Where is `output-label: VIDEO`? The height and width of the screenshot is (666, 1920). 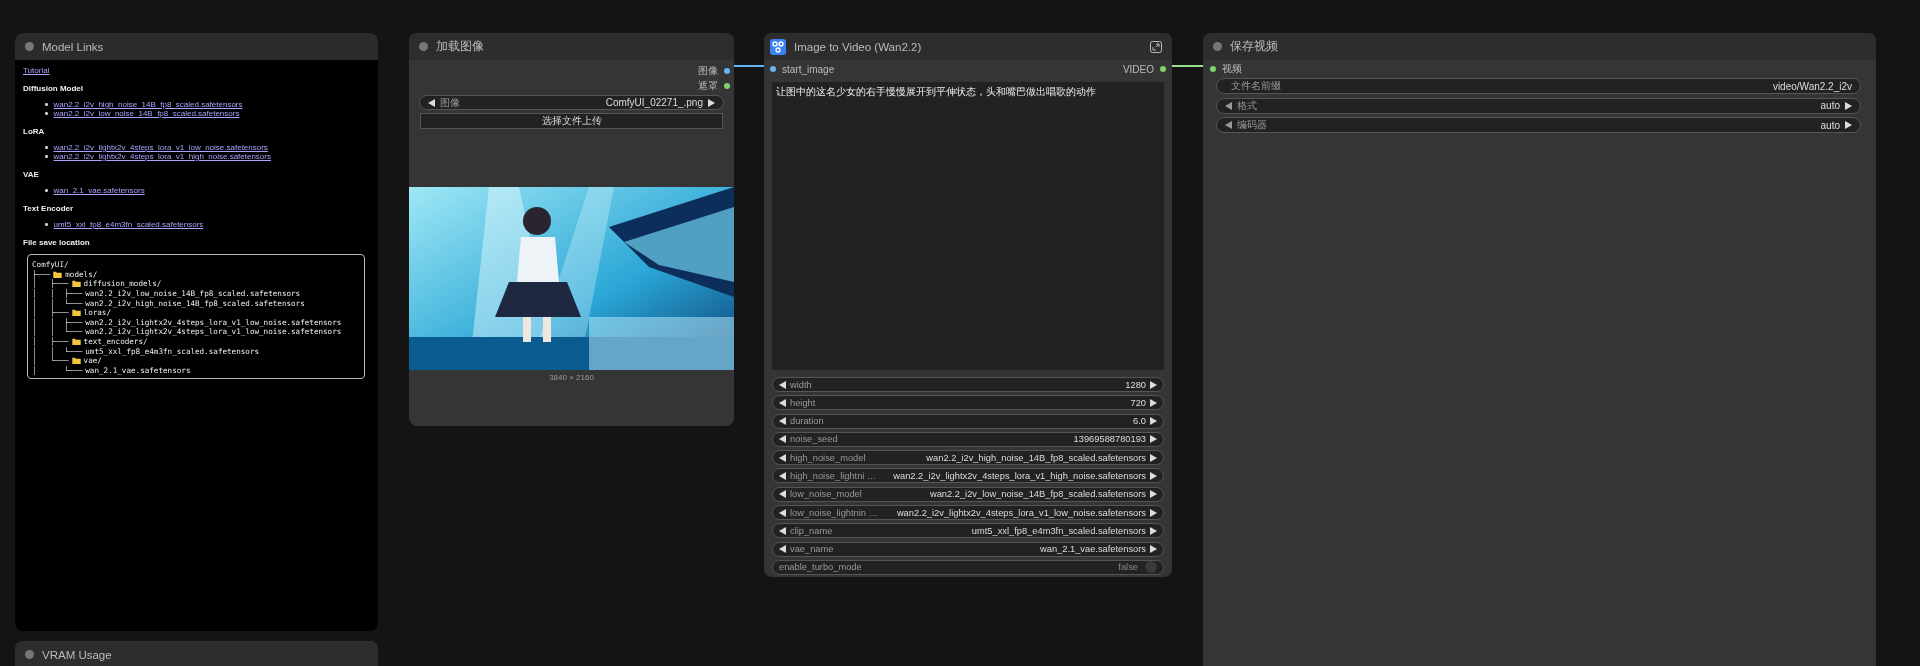
output-label: VIDEO is located at coordinates (1138, 69).